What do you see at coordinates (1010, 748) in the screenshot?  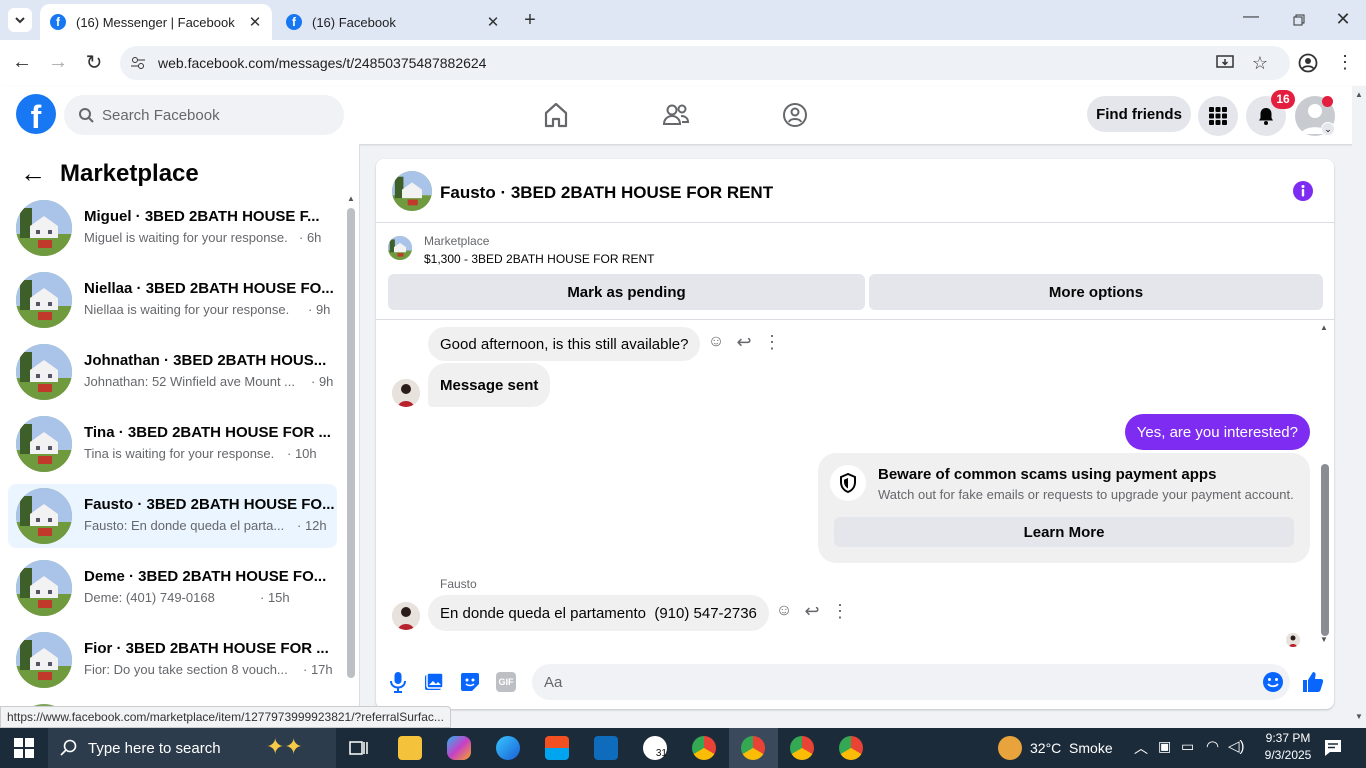 I see `weather-icon` at bounding box center [1010, 748].